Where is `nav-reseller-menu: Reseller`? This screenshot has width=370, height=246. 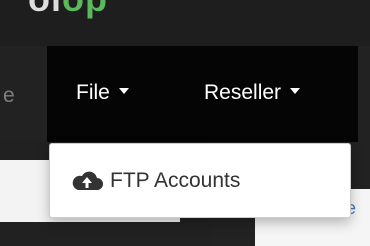
nav-reseller-menu: Reseller is located at coordinates (252, 93).